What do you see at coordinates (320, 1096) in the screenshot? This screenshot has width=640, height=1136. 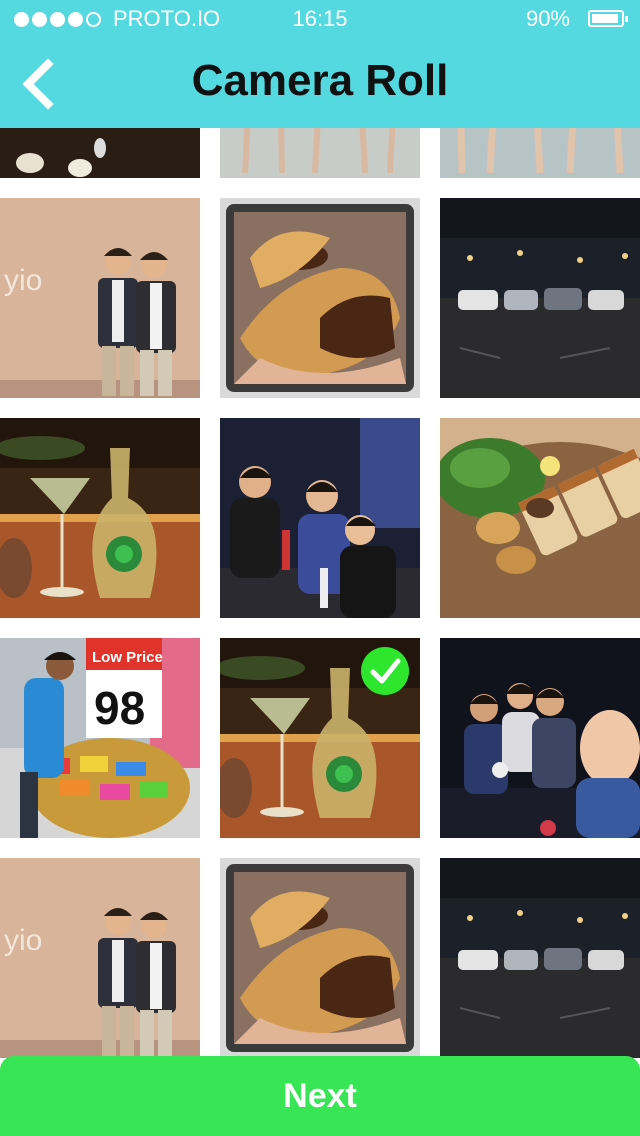 I see `next-button: Next` at bounding box center [320, 1096].